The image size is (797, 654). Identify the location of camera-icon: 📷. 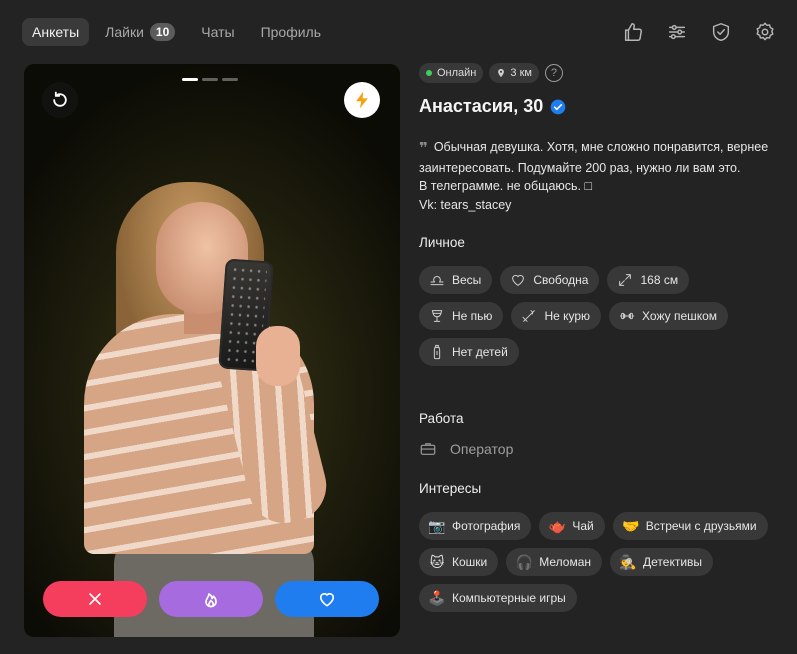
(437, 526).